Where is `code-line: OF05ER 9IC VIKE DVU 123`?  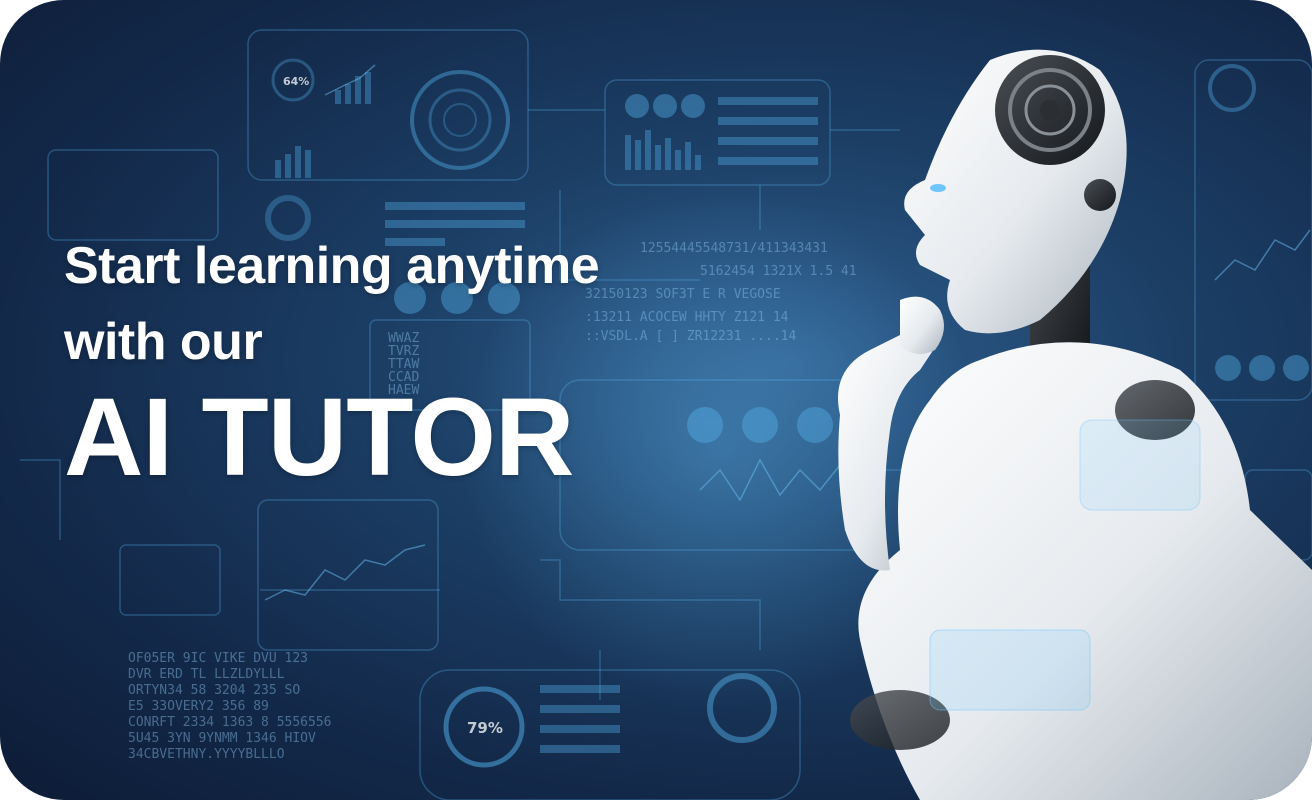 code-line: OF05ER 9IC VIKE DVU 123 is located at coordinates (218, 658).